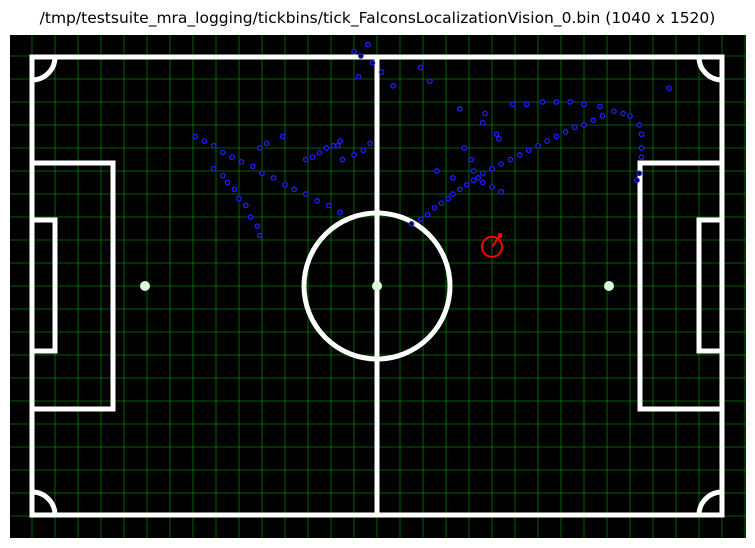 Image resolution: width=755 pixels, height=548 pixels. I want to click on corner-arc-bottom-left, so click(44, 502).